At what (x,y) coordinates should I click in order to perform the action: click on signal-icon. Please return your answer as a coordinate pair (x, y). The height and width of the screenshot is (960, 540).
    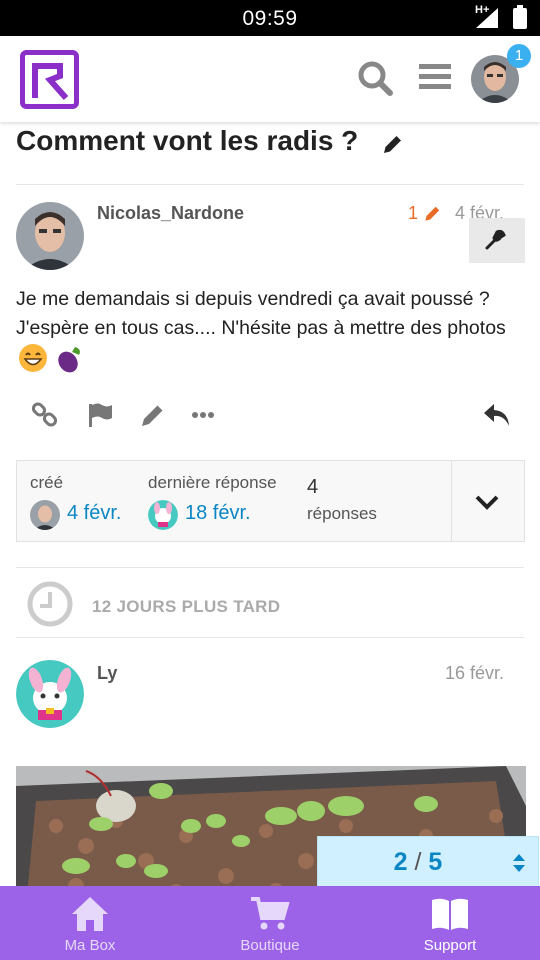
    Looking at the image, I should click on (487, 18).